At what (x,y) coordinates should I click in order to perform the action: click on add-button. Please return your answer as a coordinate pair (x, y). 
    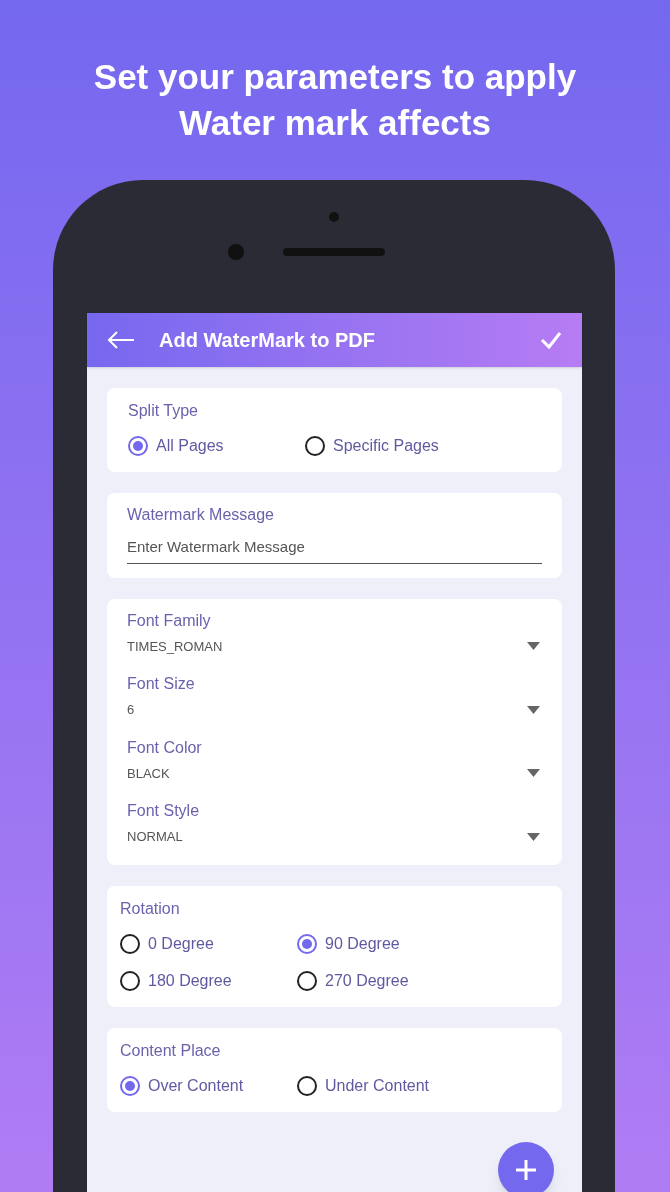
    Looking at the image, I should click on (526, 1166).